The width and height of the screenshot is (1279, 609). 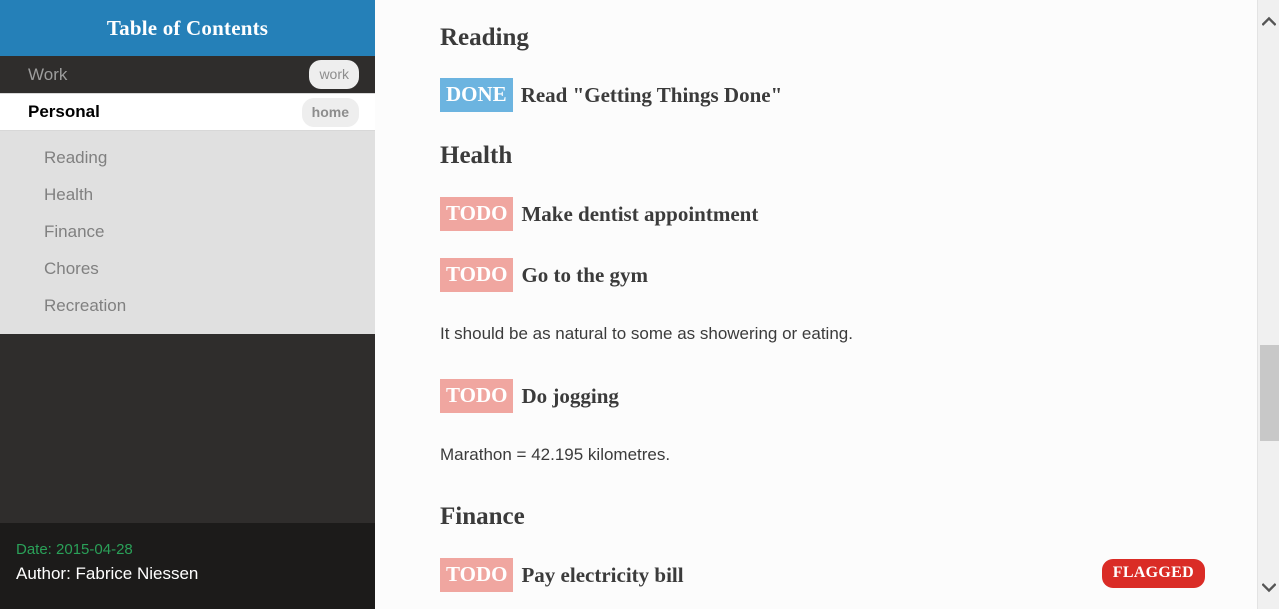 I want to click on sidebar-item-personal: Personal home, so click(x=187, y=112).